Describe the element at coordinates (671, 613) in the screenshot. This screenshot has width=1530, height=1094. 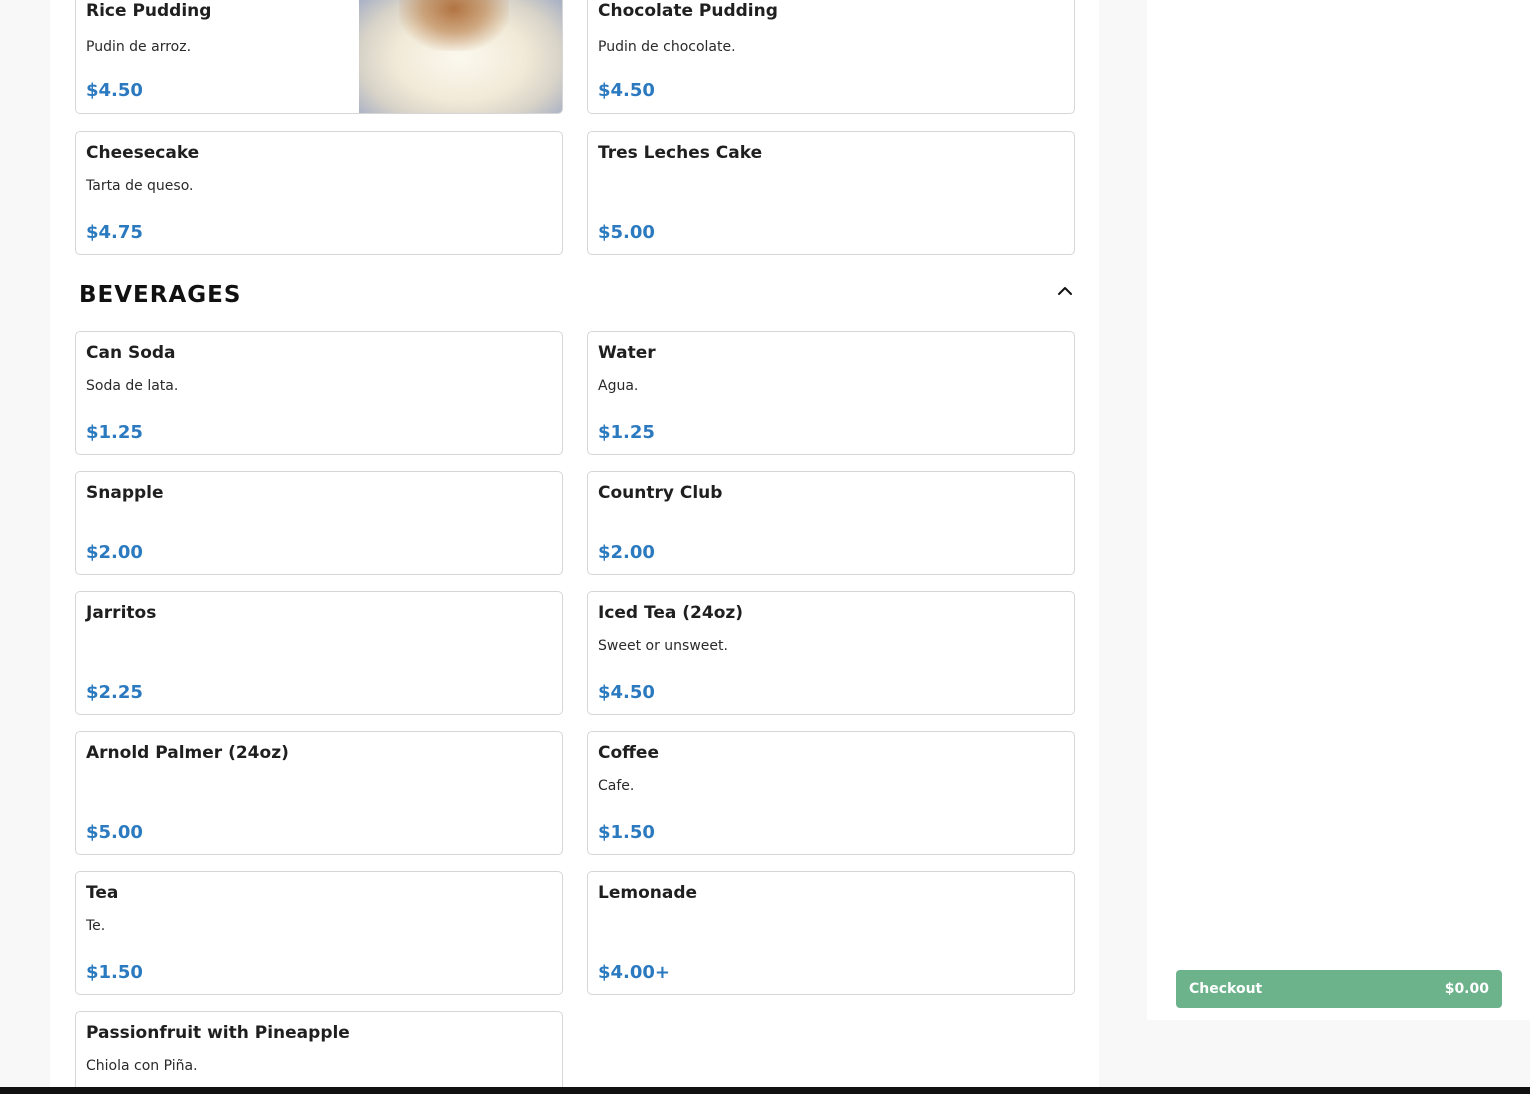
I see `item-name: Iced Tea (24oz)` at that location.